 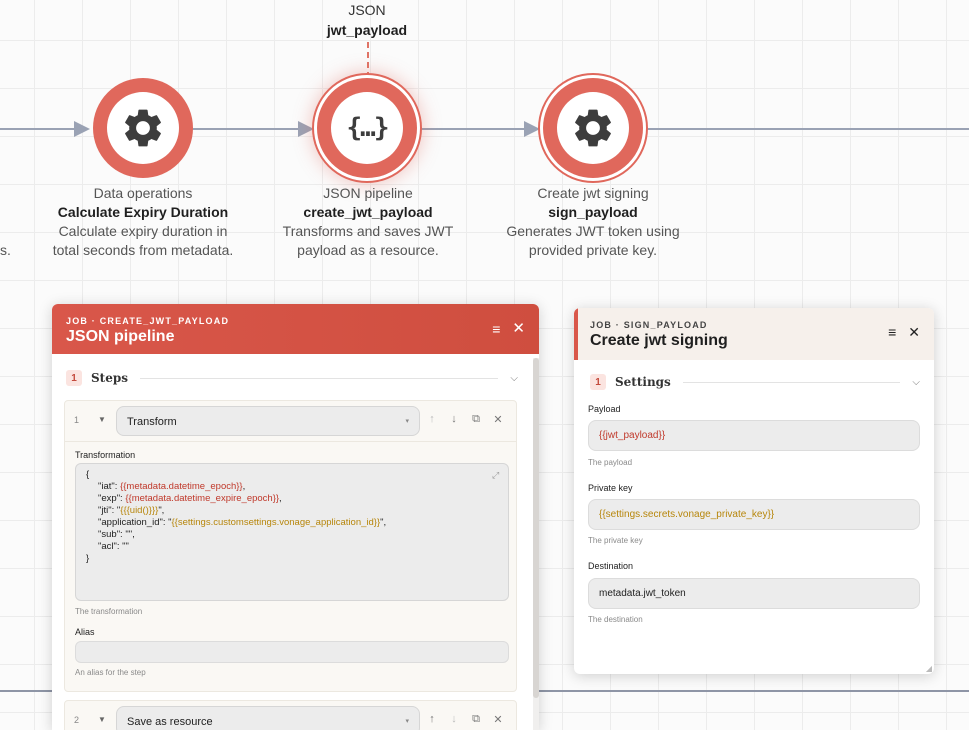 I want to click on panel-breadcrumb: JOB · CREATE_JWT_PAYLOAD, so click(x=148, y=321).